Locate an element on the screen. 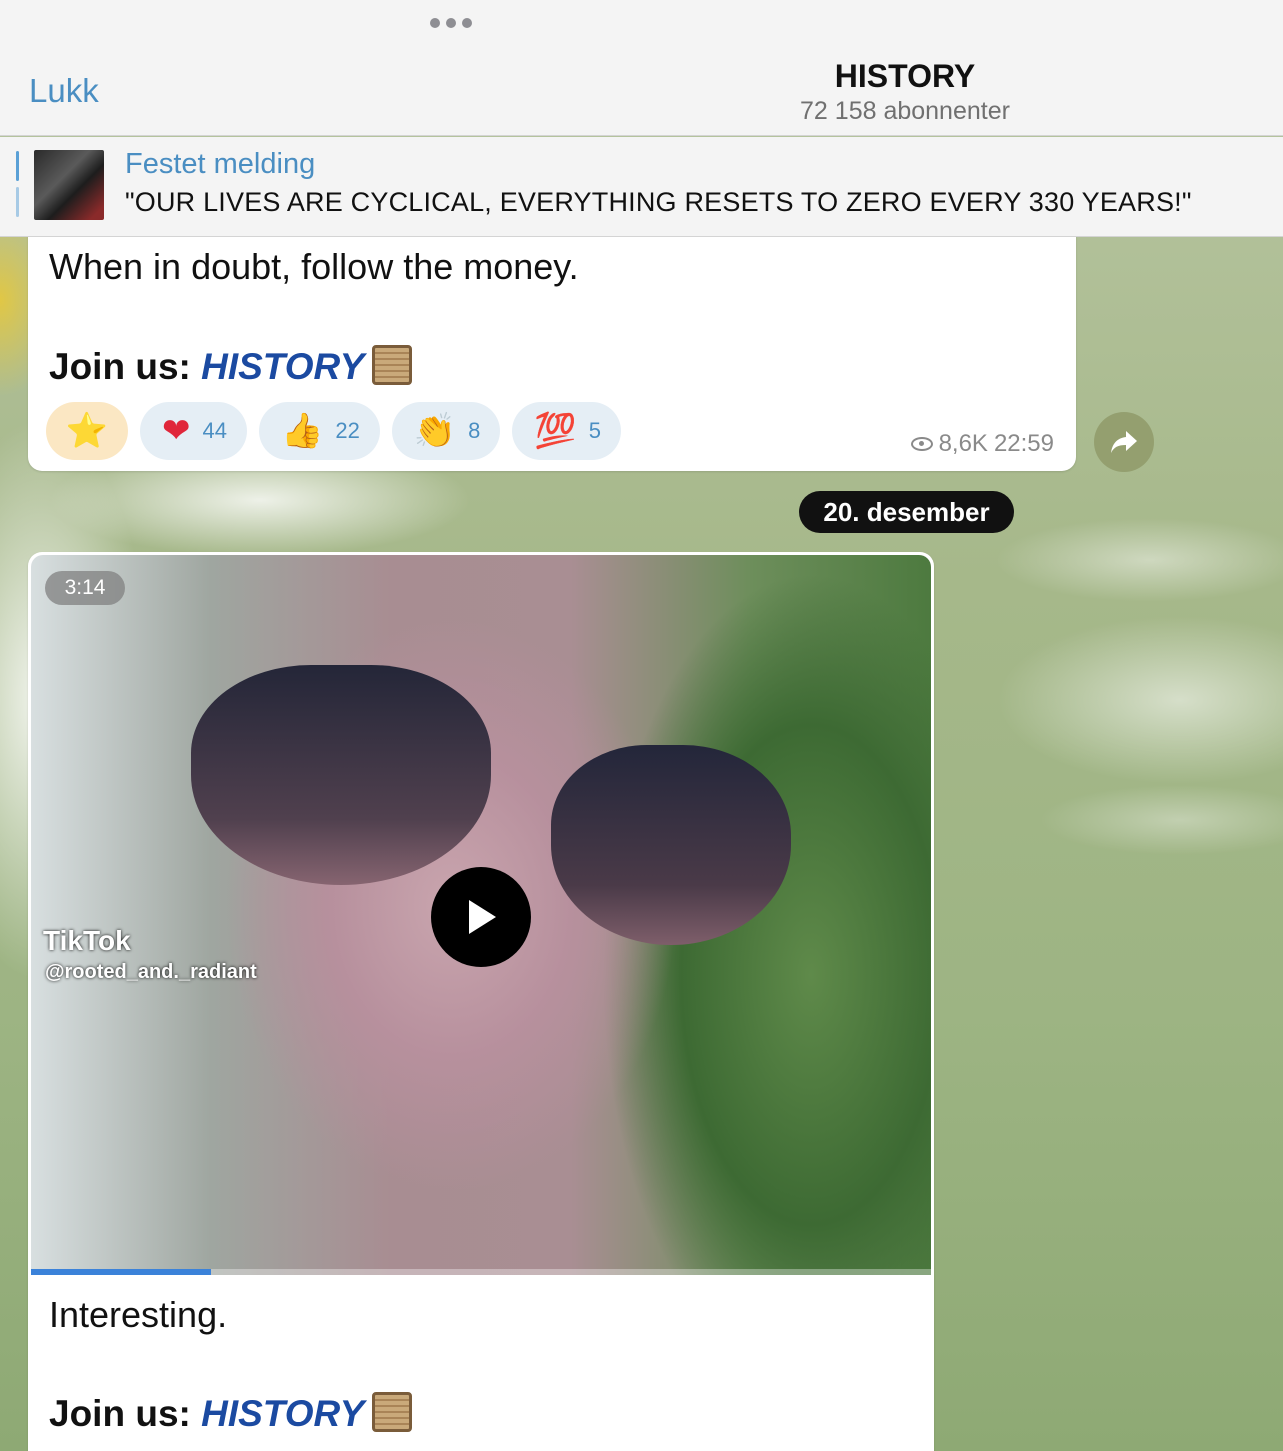 The height and width of the screenshot is (1451, 1283). reaction-clap: 👏 8 is located at coordinates (446, 431).